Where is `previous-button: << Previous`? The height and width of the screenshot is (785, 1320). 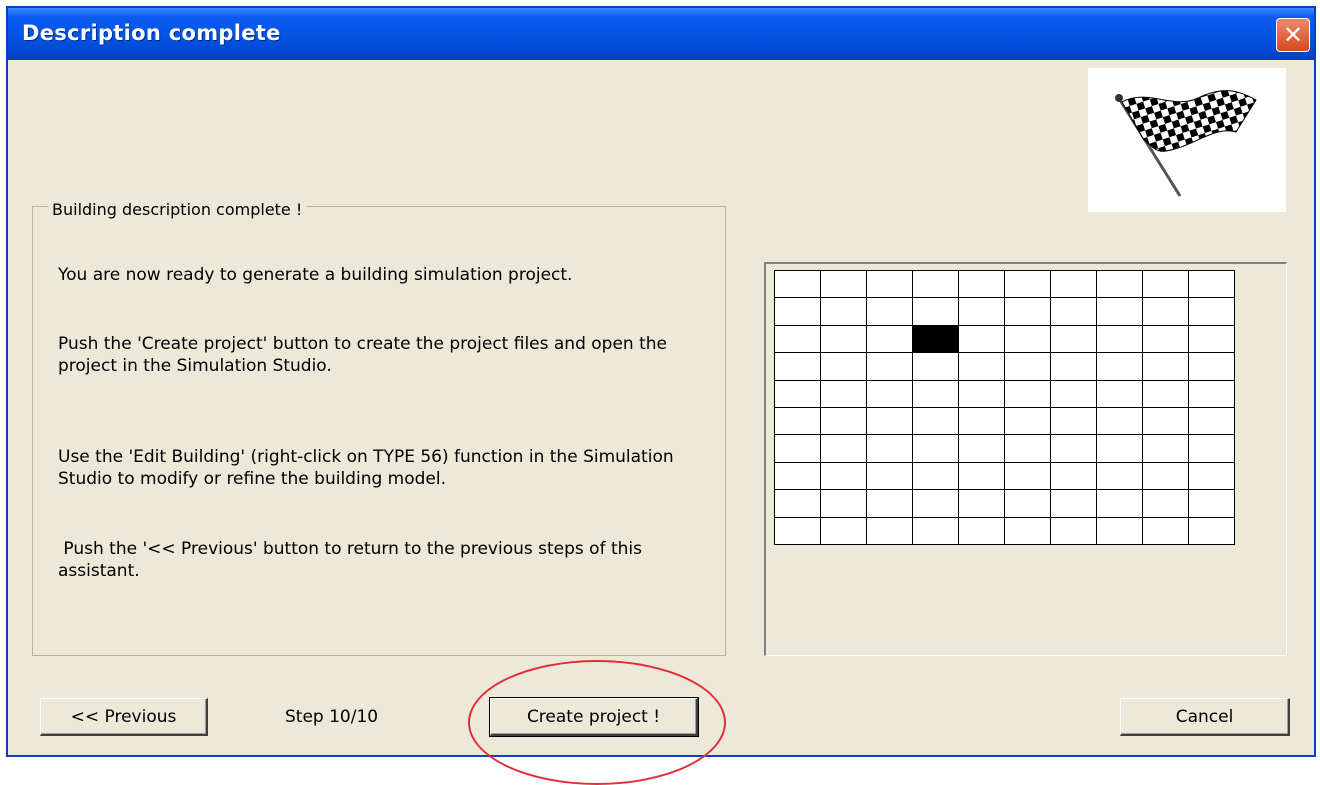
previous-button: << Previous is located at coordinates (124, 717).